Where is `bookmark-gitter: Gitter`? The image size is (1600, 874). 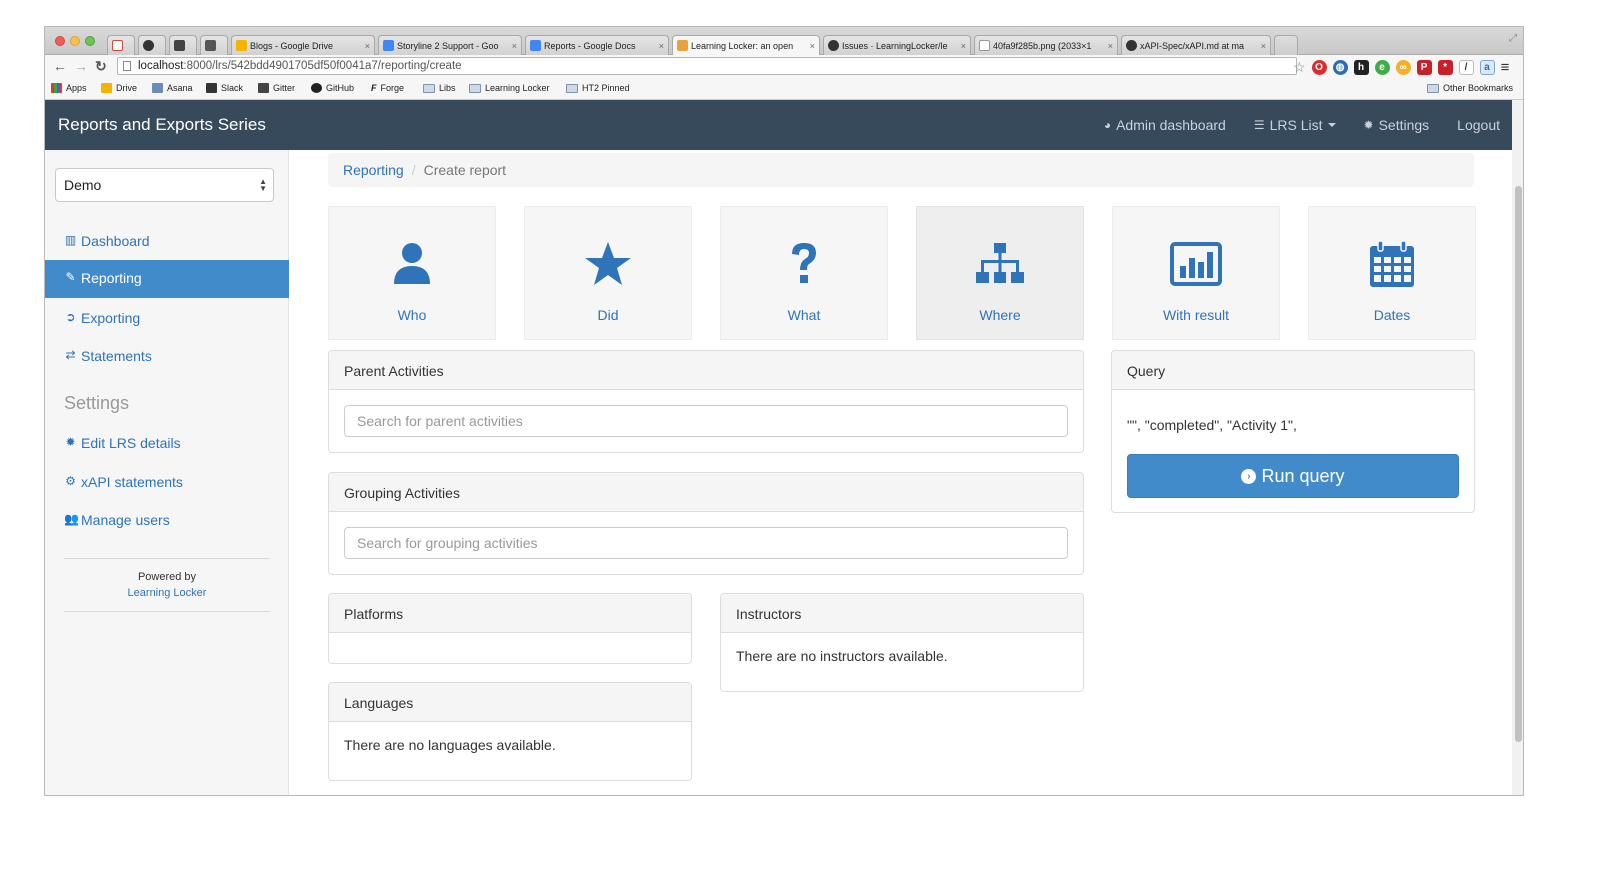 bookmark-gitter: Gitter is located at coordinates (276, 88).